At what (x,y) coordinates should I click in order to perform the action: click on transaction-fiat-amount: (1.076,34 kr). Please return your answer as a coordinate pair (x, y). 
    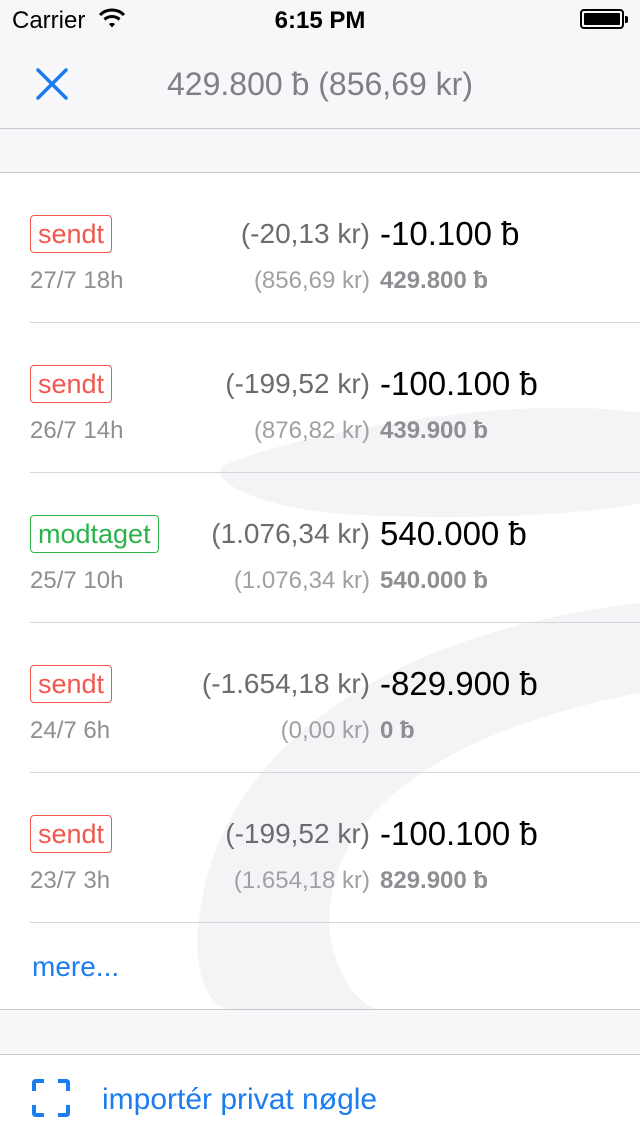
    Looking at the image, I should click on (290, 533).